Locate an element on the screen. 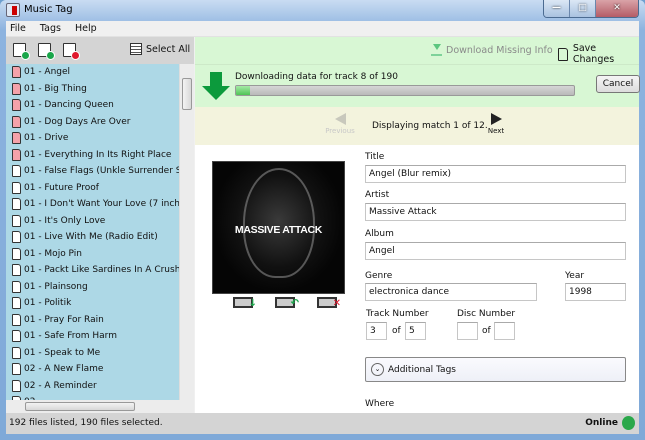  file-name: 02 - A New Flame is located at coordinates (64, 369).